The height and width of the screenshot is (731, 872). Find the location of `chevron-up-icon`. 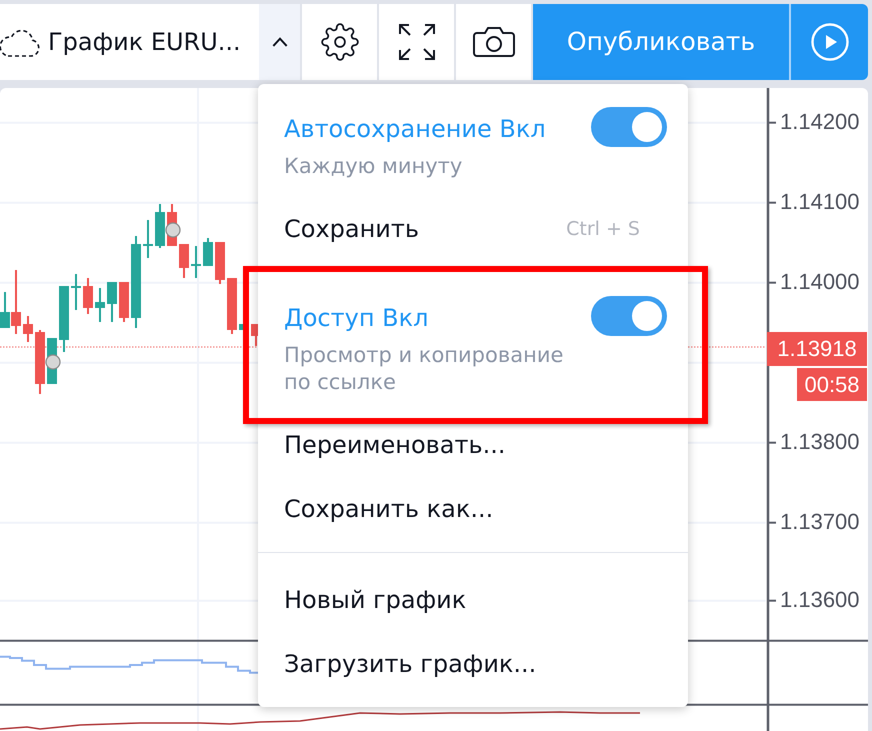

chevron-up-icon is located at coordinates (280, 42).